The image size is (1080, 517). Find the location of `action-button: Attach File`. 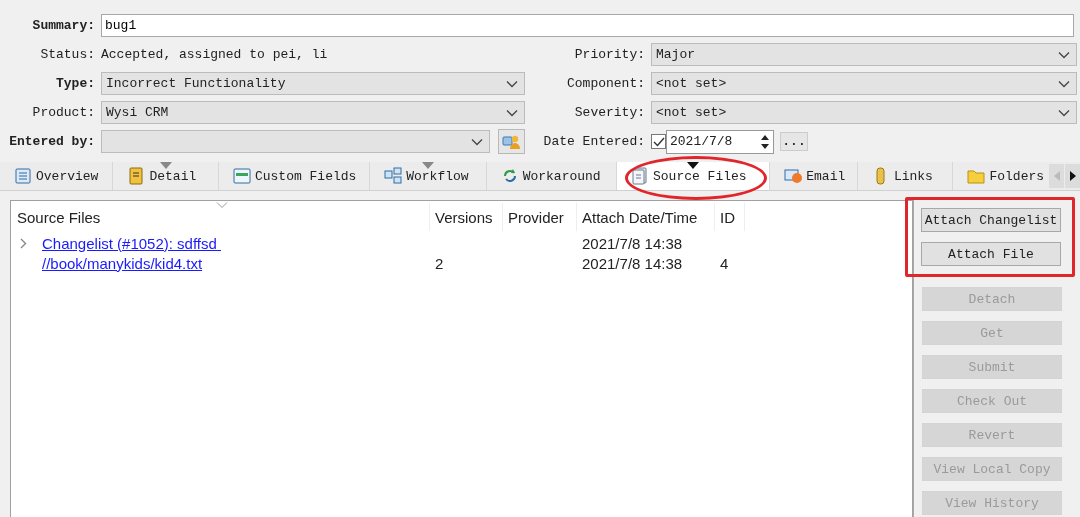

action-button: Attach File is located at coordinates (991, 254).